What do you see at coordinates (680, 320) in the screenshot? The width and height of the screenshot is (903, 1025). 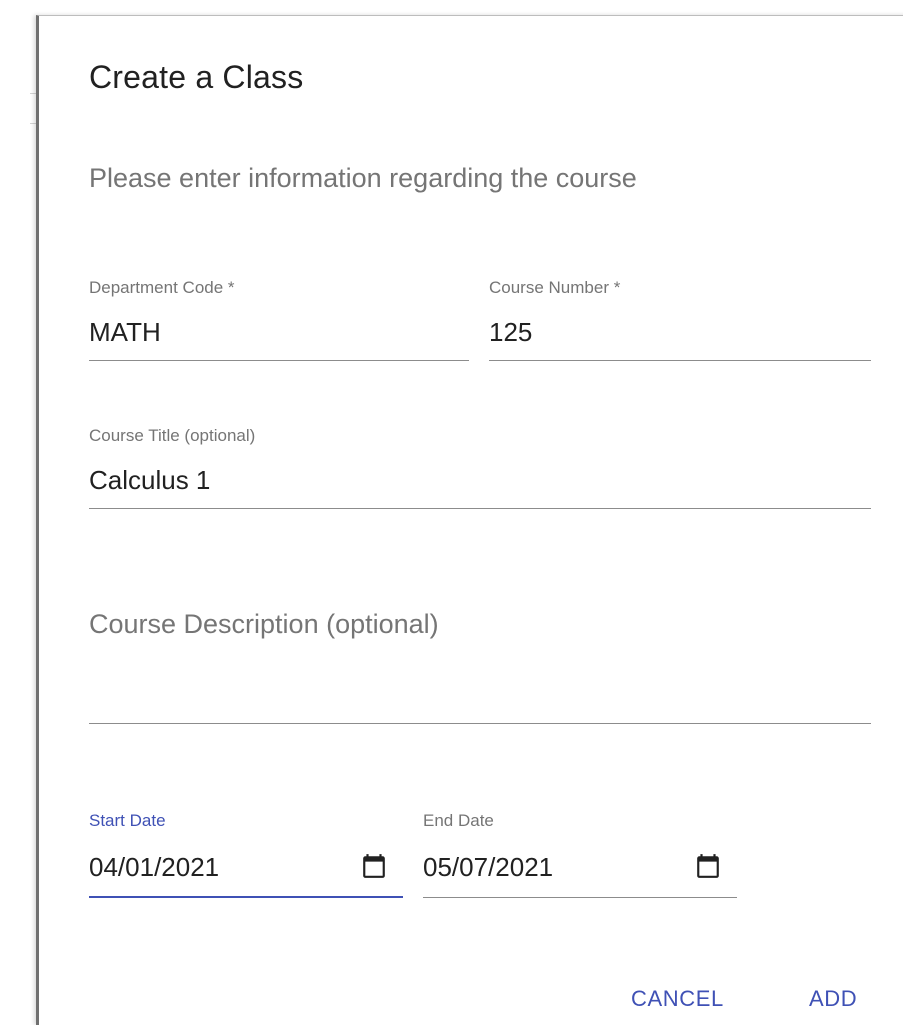 I see `course-number-field: Course Number * 125` at bounding box center [680, 320].